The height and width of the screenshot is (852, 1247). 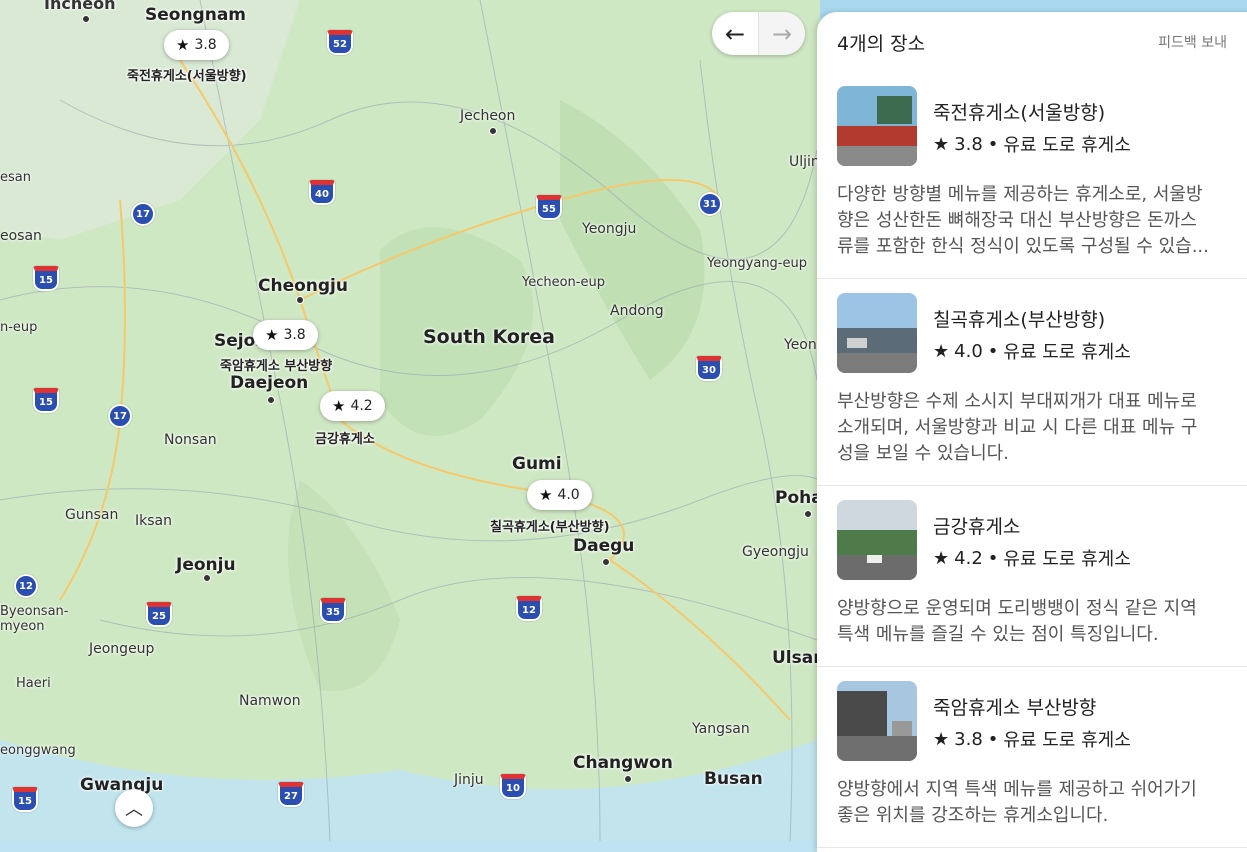 I want to click on arrow-left-icon: ←, so click(x=735, y=33).